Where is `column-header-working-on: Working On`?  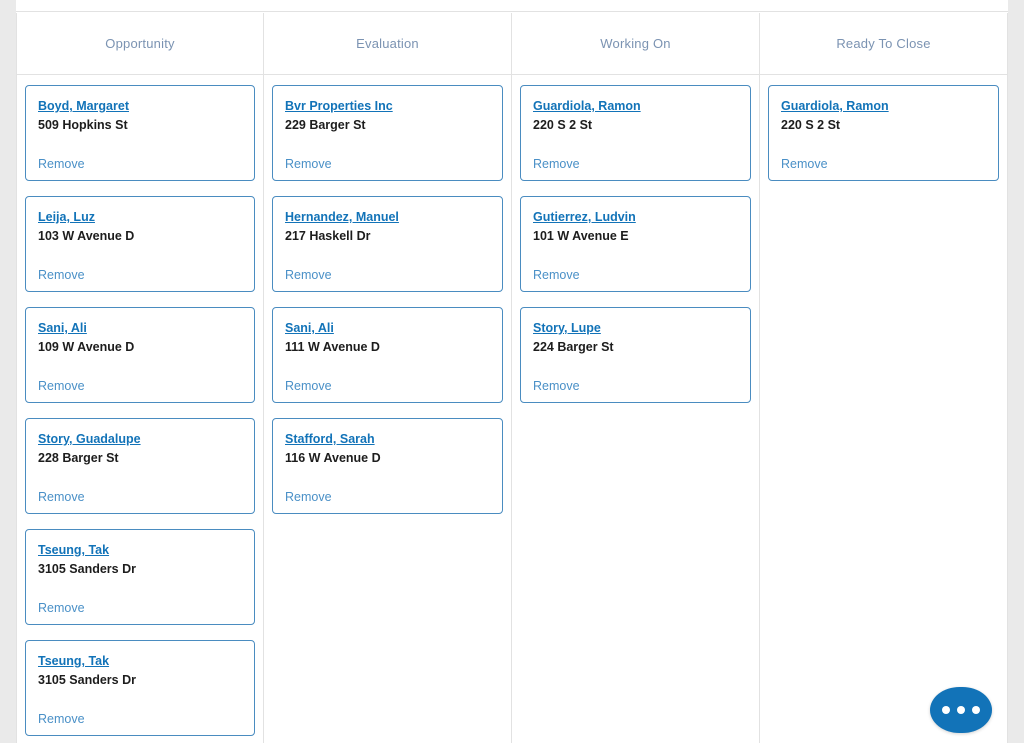 column-header-working-on: Working On is located at coordinates (635, 44).